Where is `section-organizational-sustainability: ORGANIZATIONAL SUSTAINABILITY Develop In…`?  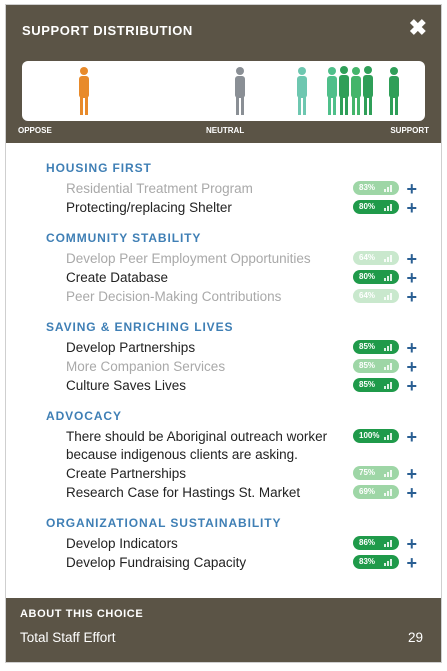 section-organizational-sustainability: ORGANIZATIONAL SUSTAINABILITY Develop In… is located at coordinates (231, 544).